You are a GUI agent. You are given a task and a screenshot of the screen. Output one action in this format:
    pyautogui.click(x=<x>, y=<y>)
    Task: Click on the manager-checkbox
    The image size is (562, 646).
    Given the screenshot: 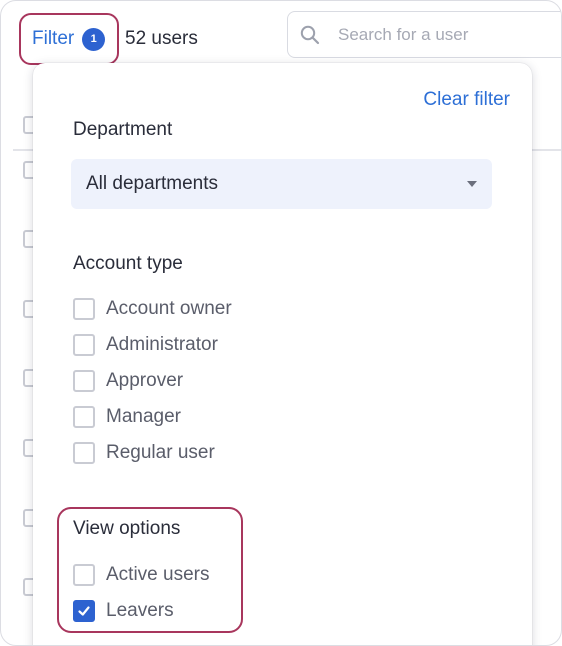 What is the action you would take?
    pyautogui.click(x=84, y=417)
    